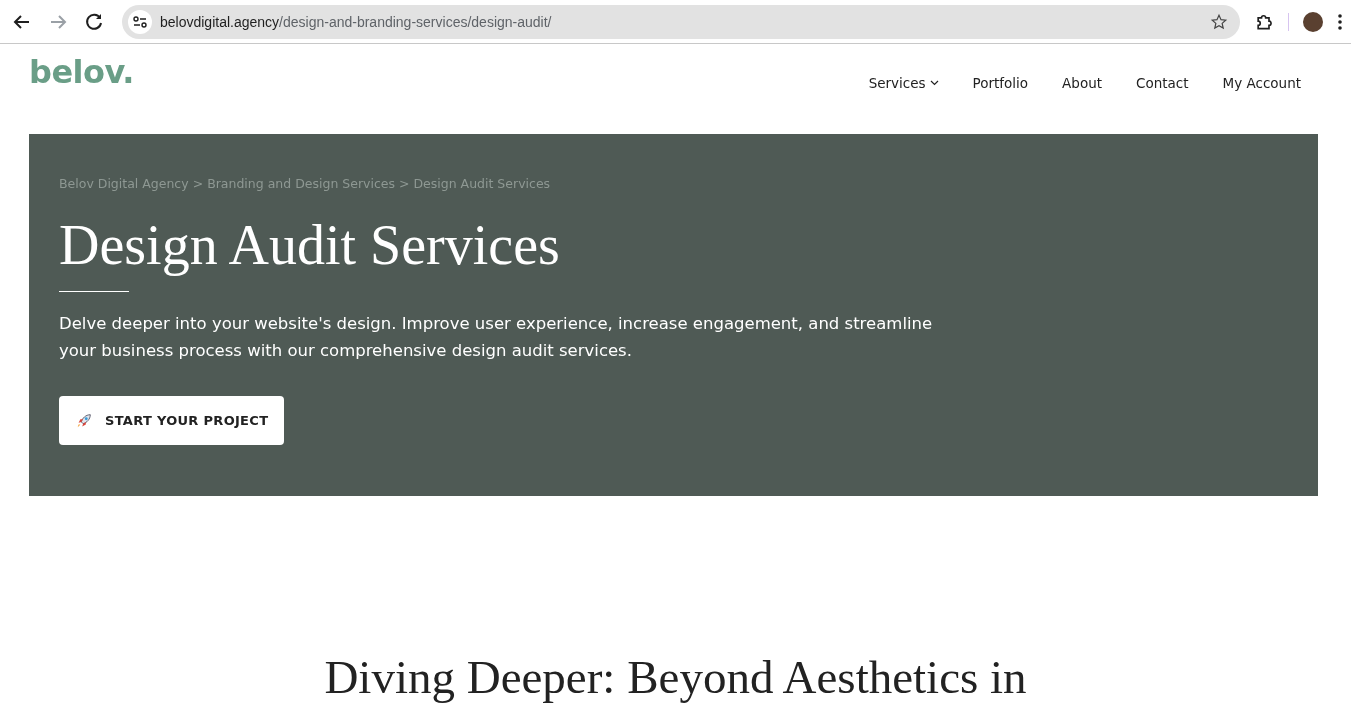 This screenshot has width=1351, height=727. Describe the element at coordinates (1313, 21) in the screenshot. I see `avatar-icon` at that location.